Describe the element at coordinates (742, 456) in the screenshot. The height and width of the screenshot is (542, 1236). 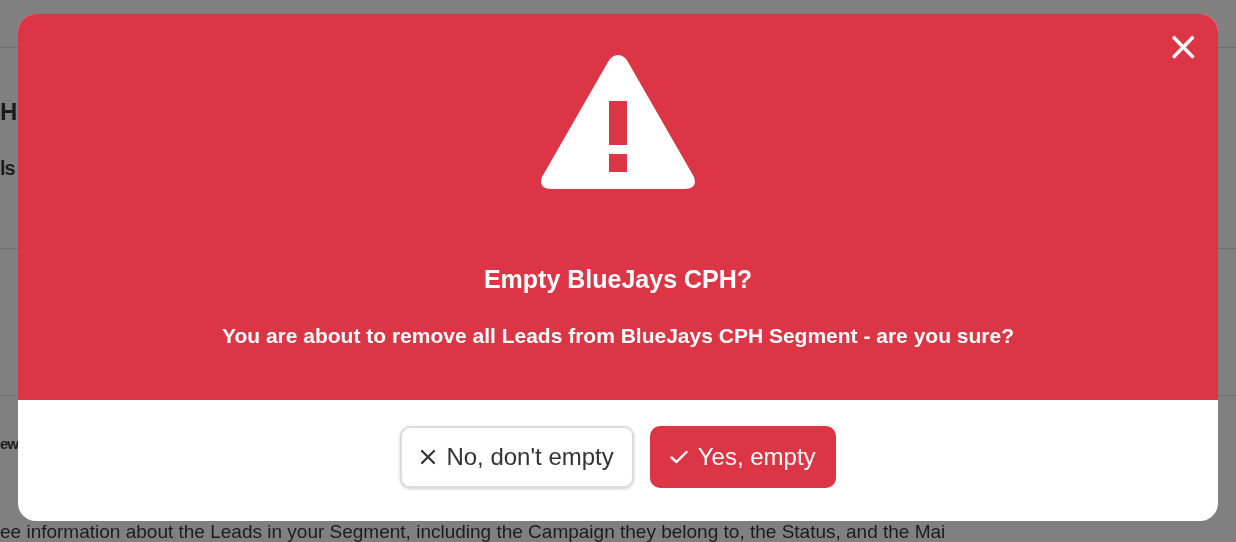
I see `confirm-button: Yes, empty` at that location.